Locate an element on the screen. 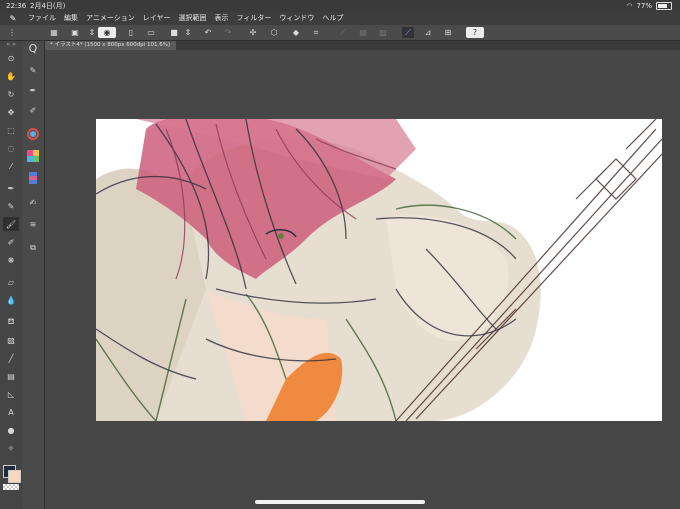 This screenshot has height=509, width=680. sub-color-swatch is located at coordinates (14, 476).